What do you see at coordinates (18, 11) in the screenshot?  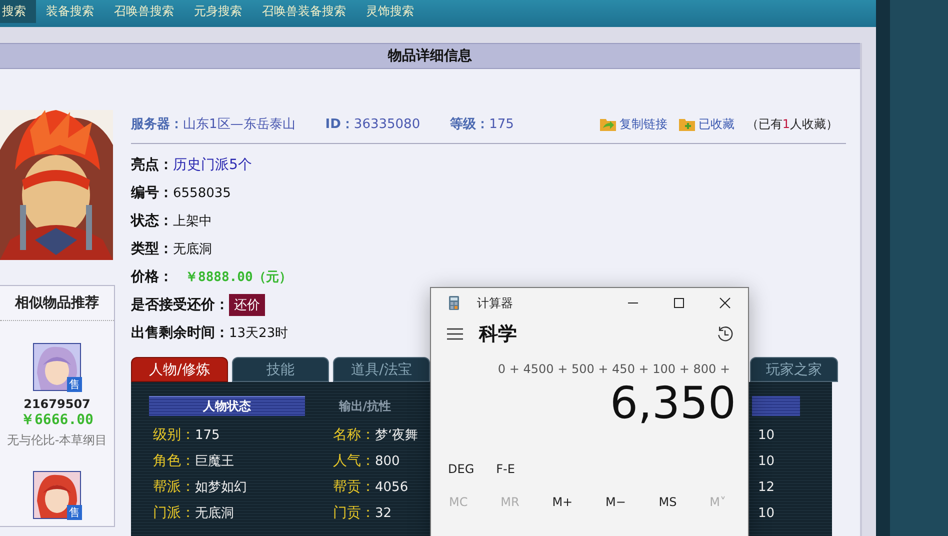 I see `nav-link: 搜索` at bounding box center [18, 11].